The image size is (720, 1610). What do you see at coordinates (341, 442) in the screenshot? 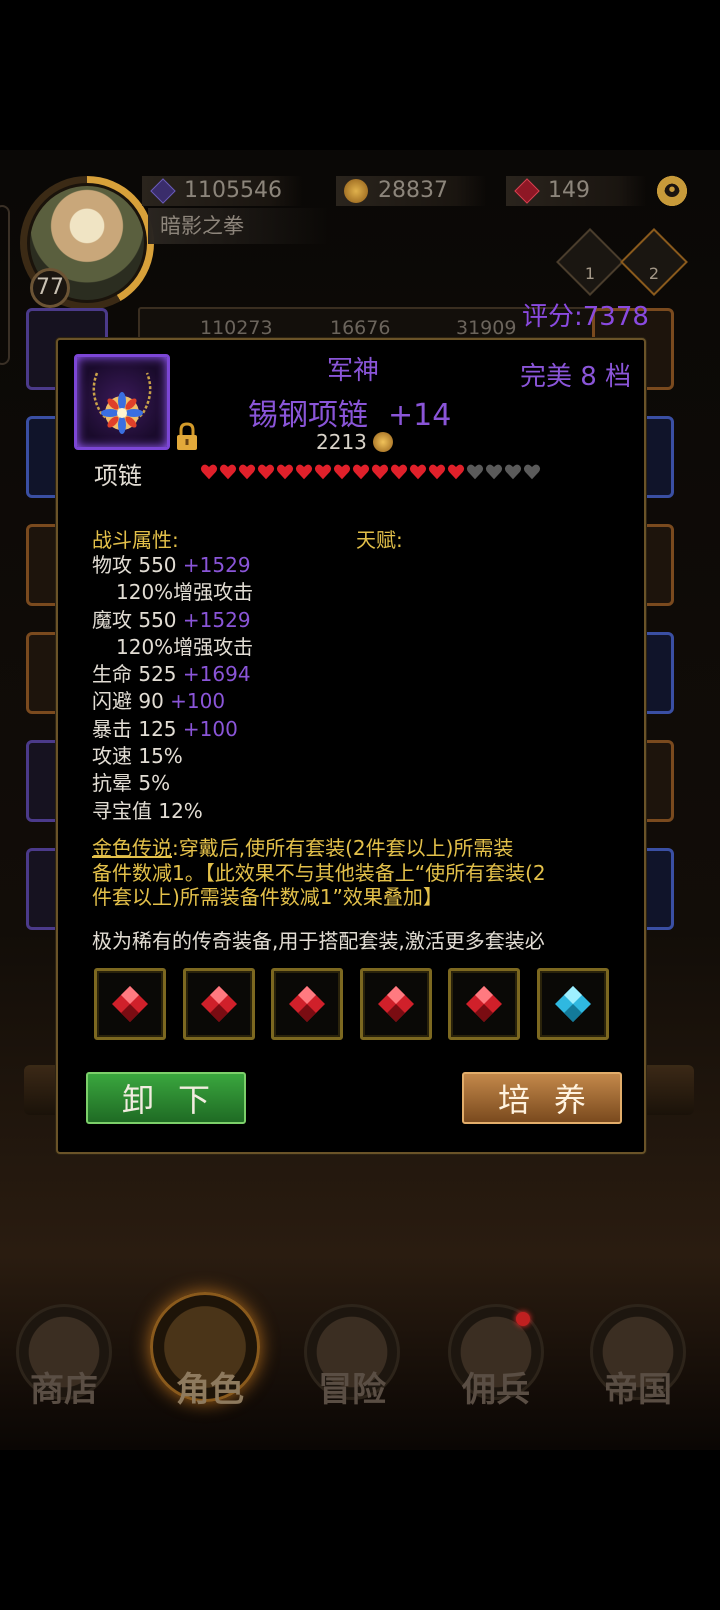
I see `item-price-value: 2213` at bounding box center [341, 442].